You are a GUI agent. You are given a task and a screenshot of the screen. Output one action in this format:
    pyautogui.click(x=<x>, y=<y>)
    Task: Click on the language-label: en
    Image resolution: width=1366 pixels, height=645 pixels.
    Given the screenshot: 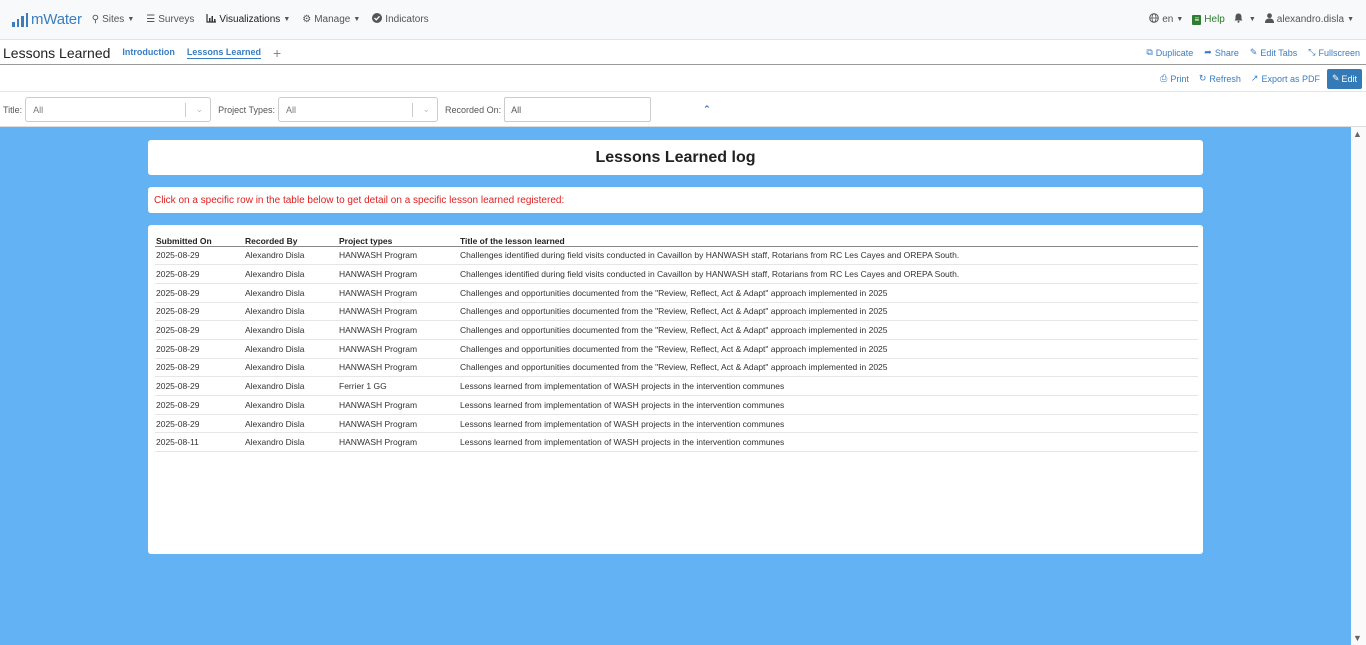 What is the action you would take?
    pyautogui.click(x=1168, y=19)
    